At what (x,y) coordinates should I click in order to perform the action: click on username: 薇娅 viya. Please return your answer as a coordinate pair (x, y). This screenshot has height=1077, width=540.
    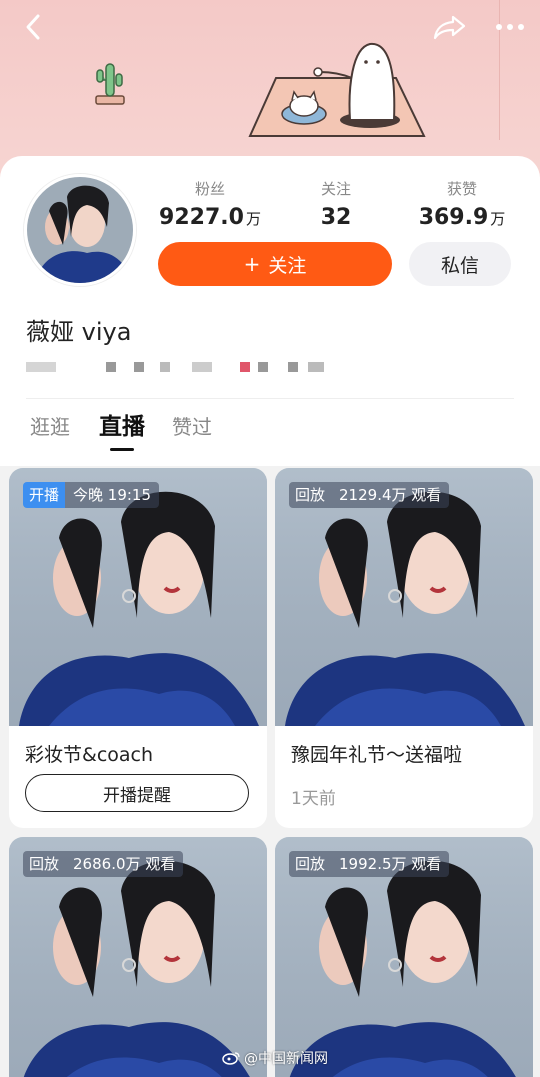
    Looking at the image, I should click on (79, 332).